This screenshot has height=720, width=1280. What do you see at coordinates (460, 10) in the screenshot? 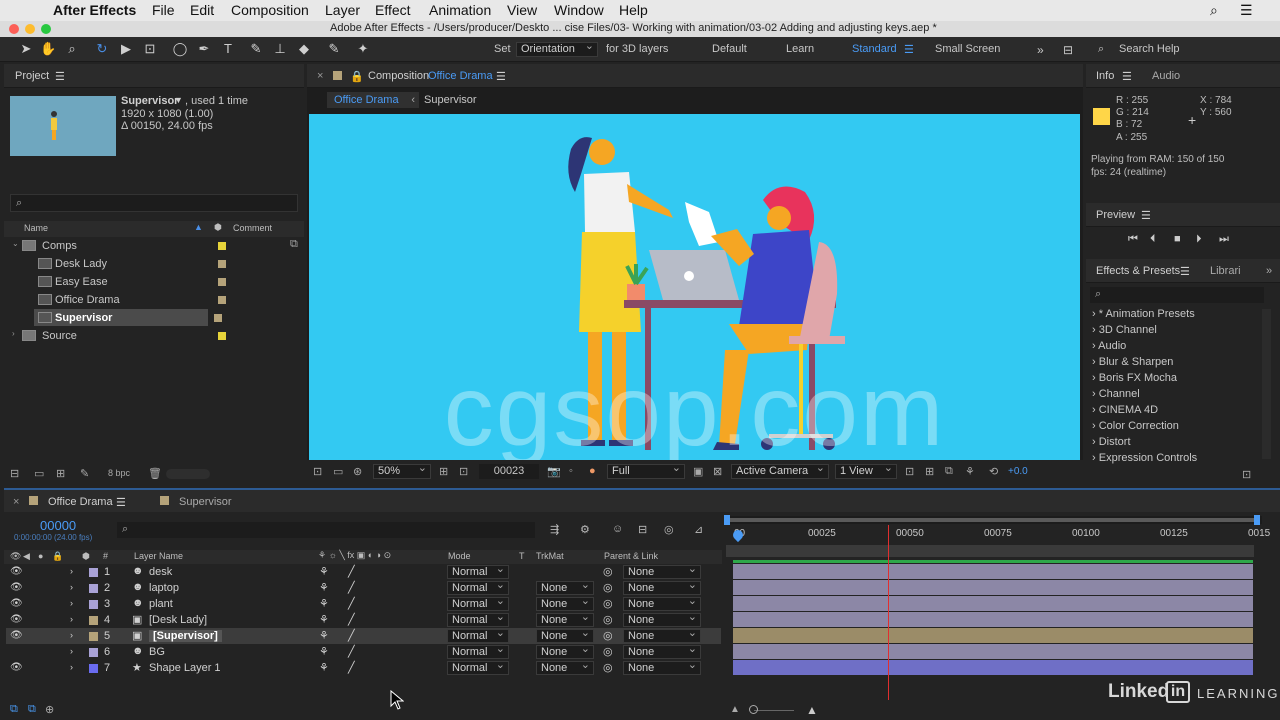
I see `menu-animation: Animation` at bounding box center [460, 10].